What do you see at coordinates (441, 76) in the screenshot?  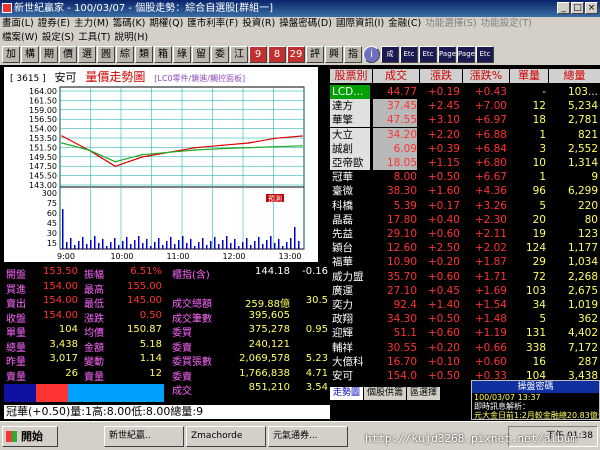 I see `column-header: 漲跌` at bounding box center [441, 76].